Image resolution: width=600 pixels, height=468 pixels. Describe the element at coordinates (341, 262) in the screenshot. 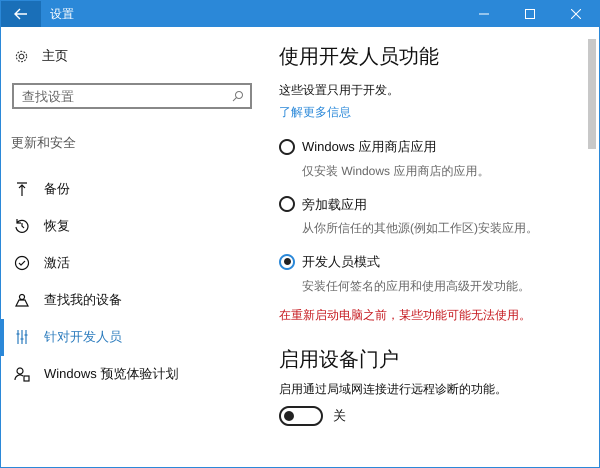

I see `option-label: 开发人员模式` at that location.